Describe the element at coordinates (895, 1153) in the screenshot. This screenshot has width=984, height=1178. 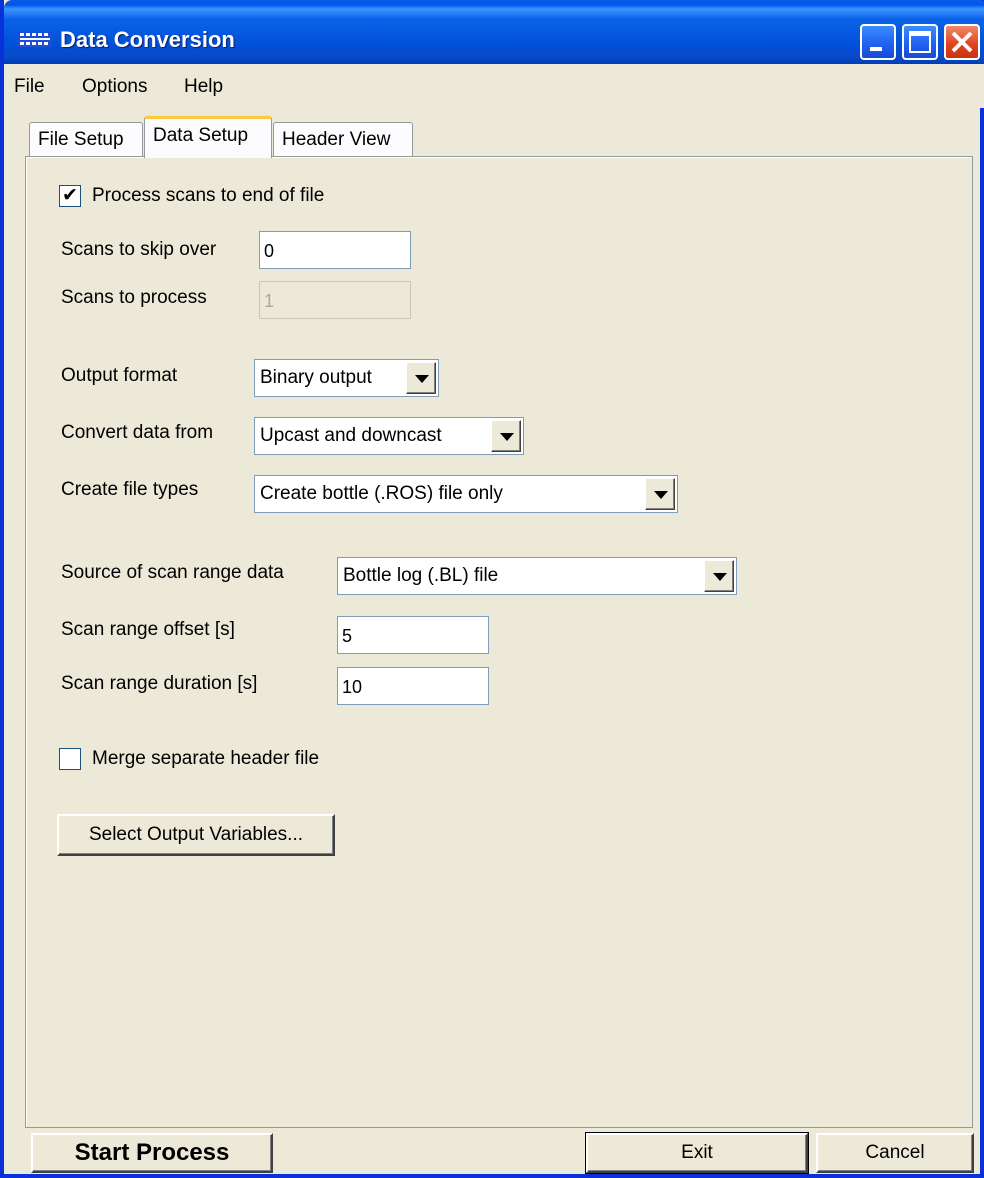
I see `cancel-button: Cancel` at that location.